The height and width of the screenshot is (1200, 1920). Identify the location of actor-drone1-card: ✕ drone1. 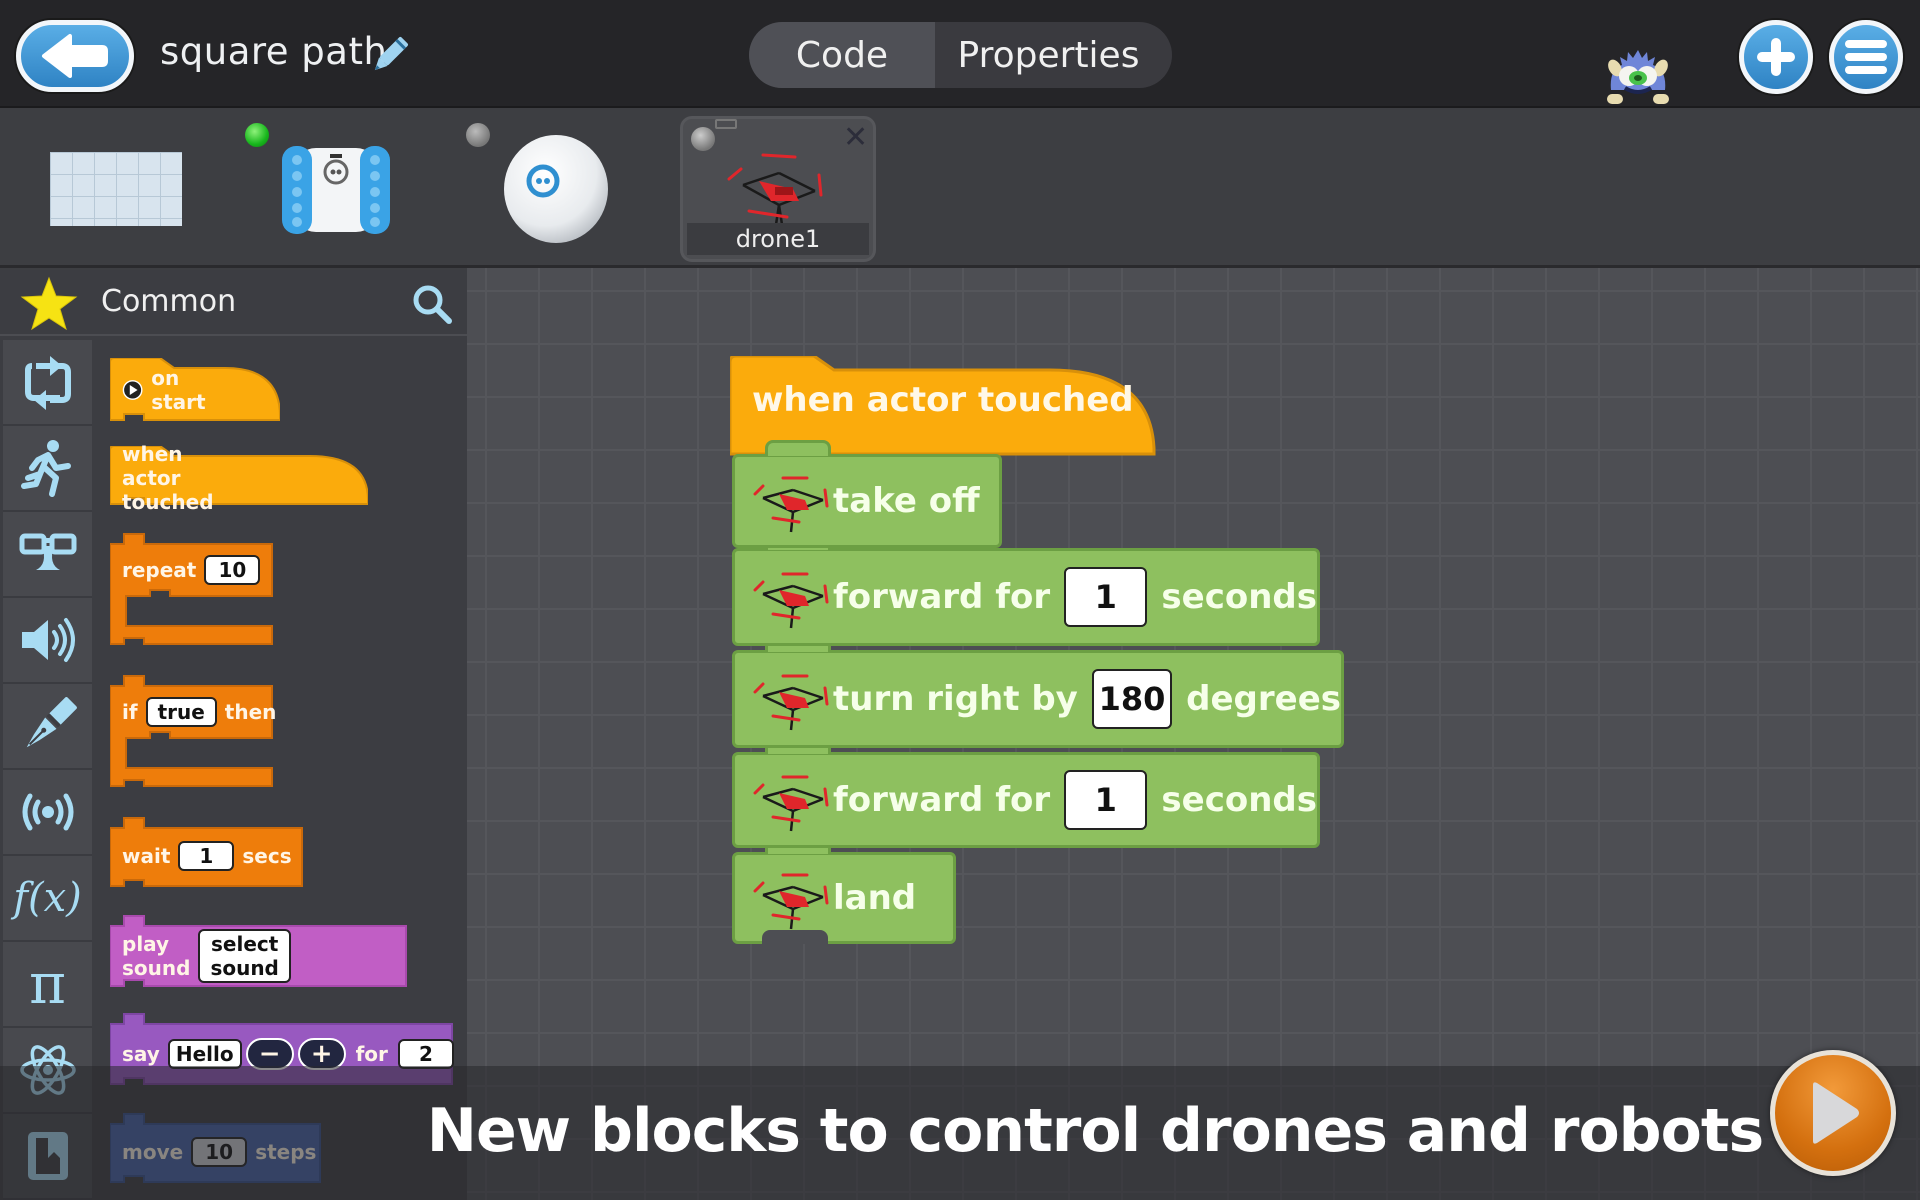
(778, 189).